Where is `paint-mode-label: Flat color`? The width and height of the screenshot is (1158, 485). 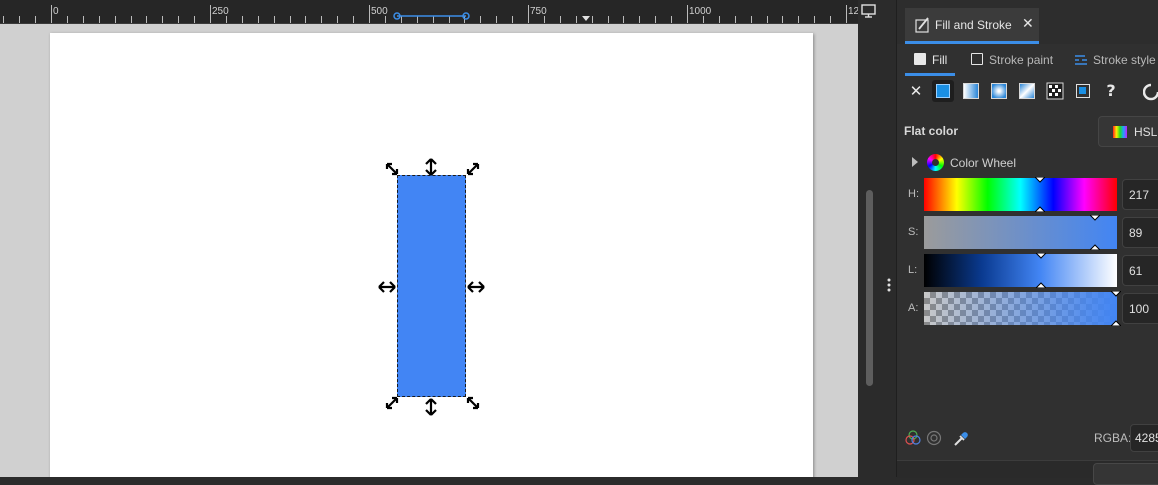
paint-mode-label: Flat color is located at coordinates (931, 131).